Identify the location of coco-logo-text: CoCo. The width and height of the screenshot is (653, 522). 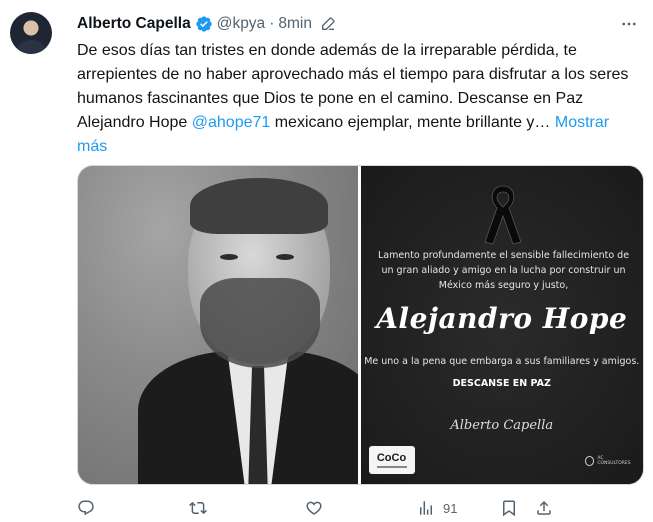
(391, 458).